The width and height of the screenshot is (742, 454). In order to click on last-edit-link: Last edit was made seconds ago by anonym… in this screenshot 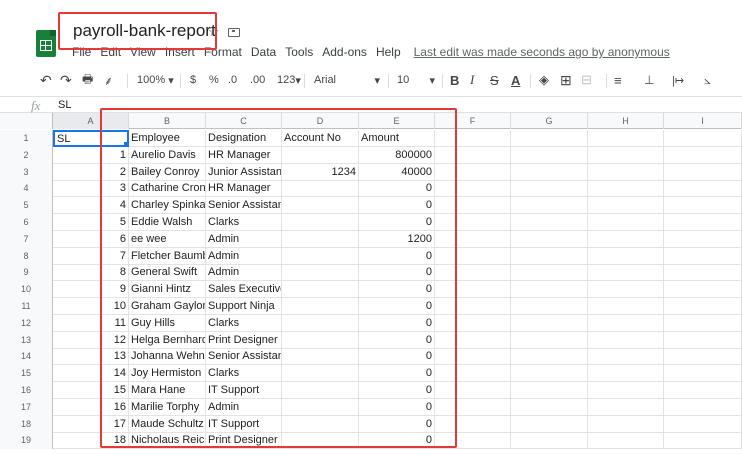, I will do `click(542, 53)`.